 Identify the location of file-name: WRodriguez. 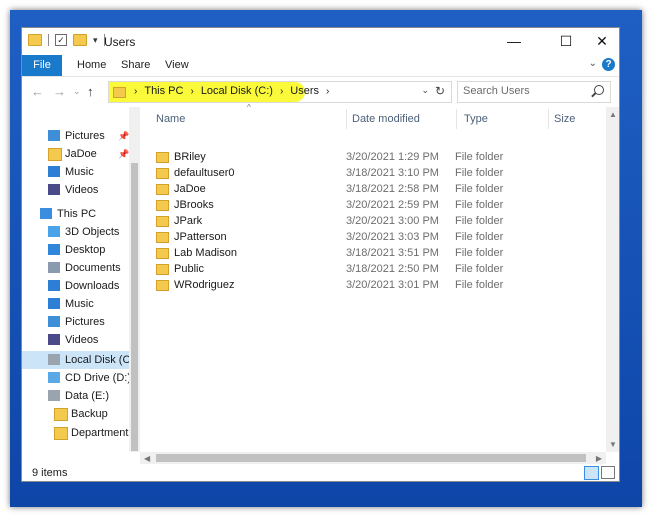
(204, 285).